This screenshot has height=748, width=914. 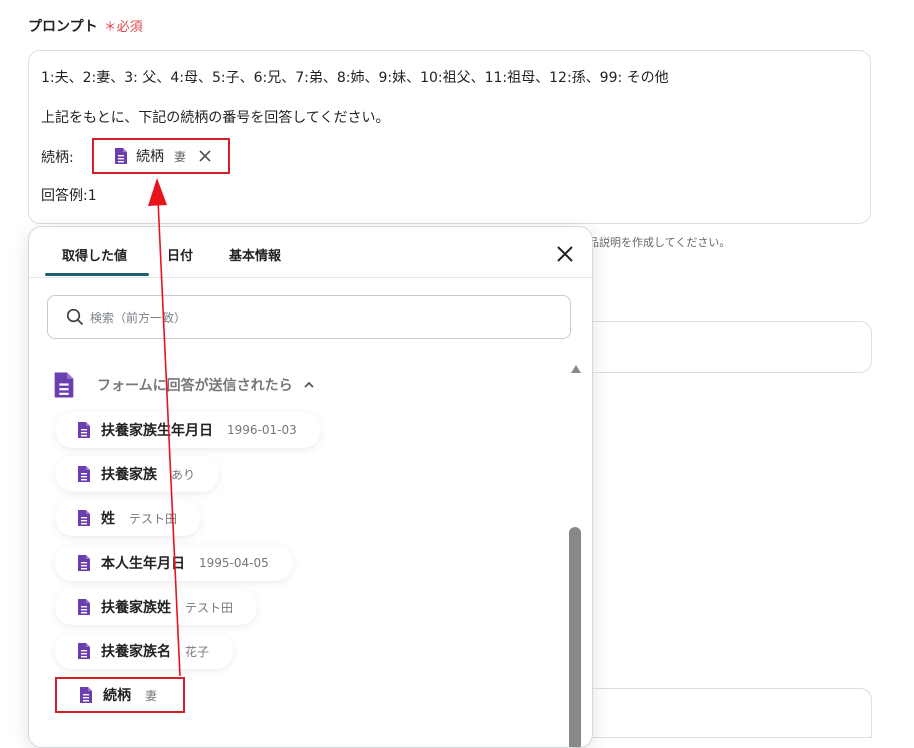 I want to click on prompt-label: プロンプト ＊必須, so click(x=85, y=26).